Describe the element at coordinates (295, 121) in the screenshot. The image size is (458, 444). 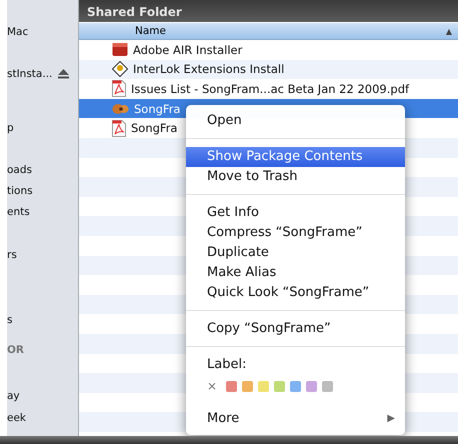
I see `menu-item: Open` at that location.